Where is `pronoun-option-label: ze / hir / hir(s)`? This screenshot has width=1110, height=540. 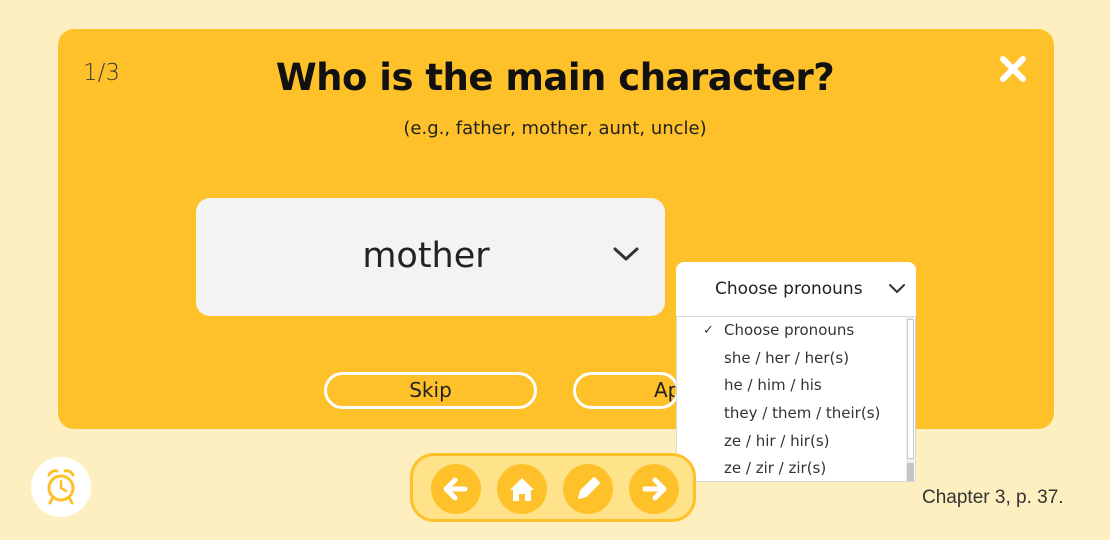 pronoun-option-label: ze / hir / hir(s) is located at coordinates (777, 440).